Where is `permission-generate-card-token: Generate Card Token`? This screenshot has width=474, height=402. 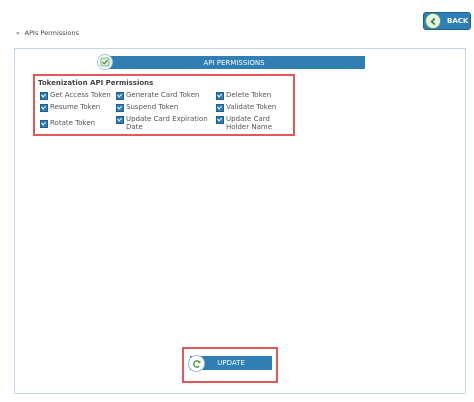 permission-generate-card-token: Generate Card Token is located at coordinates (157, 95).